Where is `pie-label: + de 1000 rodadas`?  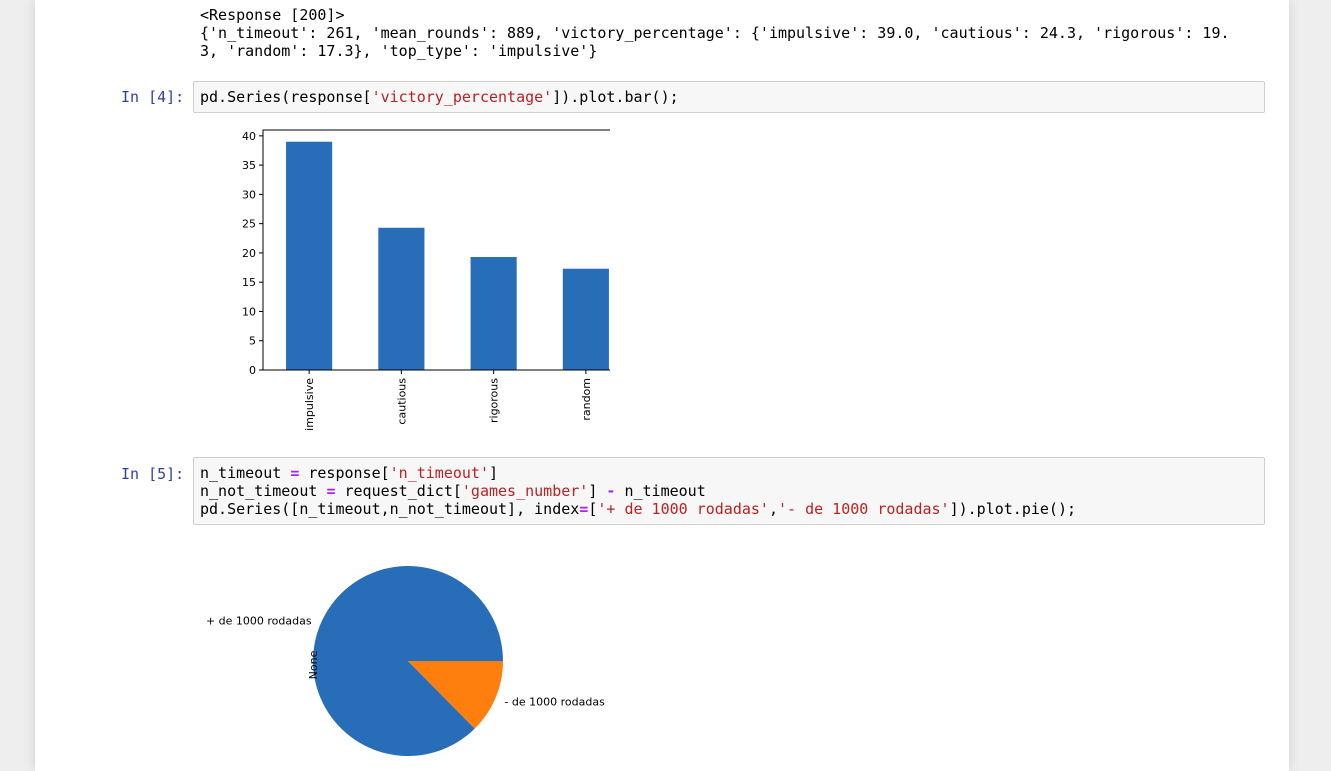 pie-label: + de 1000 rodadas is located at coordinates (259, 621).